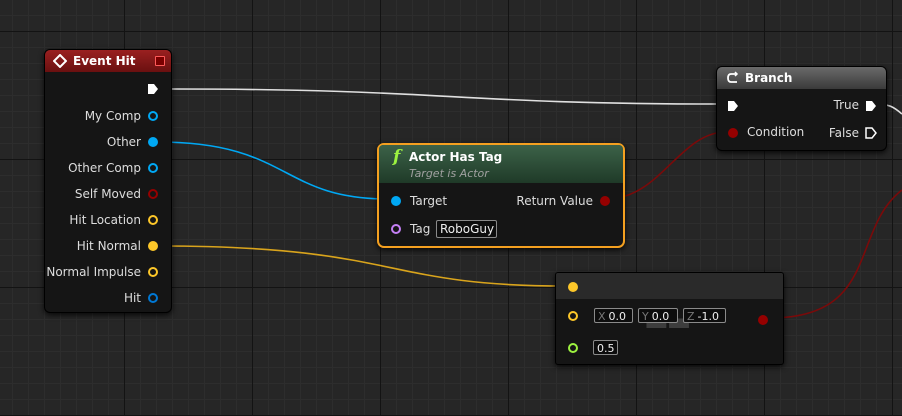 The height and width of the screenshot is (416, 902). What do you see at coordinates (573, 316) in the screenshot?
I see `vector-param-pin` at bounding box center [573, 316].